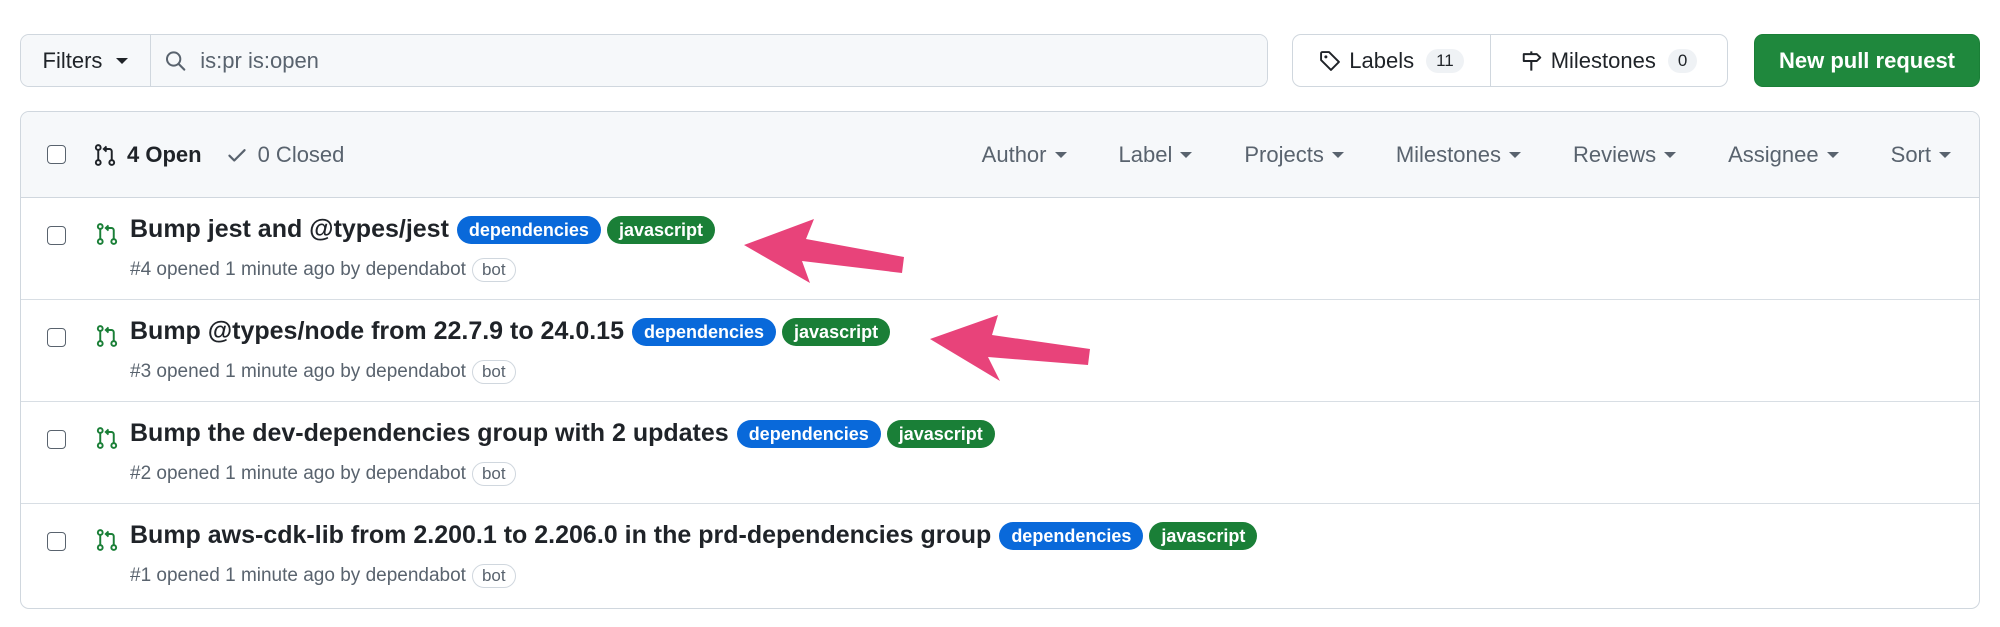  I want to click on pr-meta: #3 opened 1 minute ago by dependabot bot, so click(323, 372).